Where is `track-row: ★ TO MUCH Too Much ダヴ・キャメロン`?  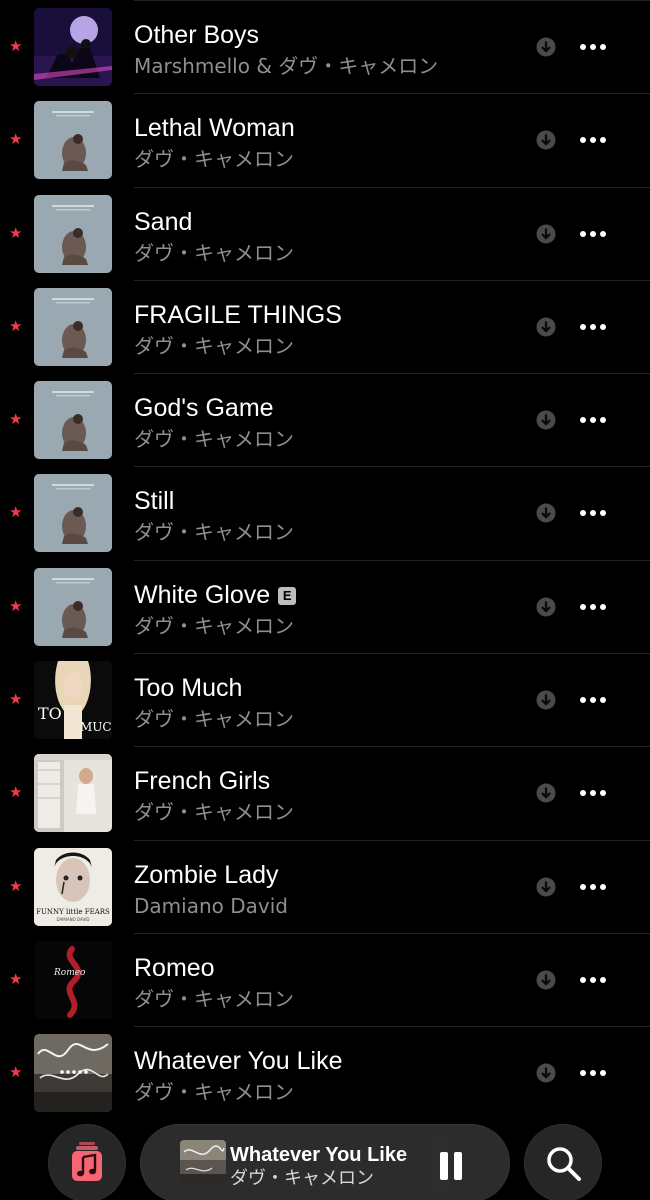 track-row: ★ TO MUCH Too Much ダヴ・キャメロン is located at coordinates (325, 699).